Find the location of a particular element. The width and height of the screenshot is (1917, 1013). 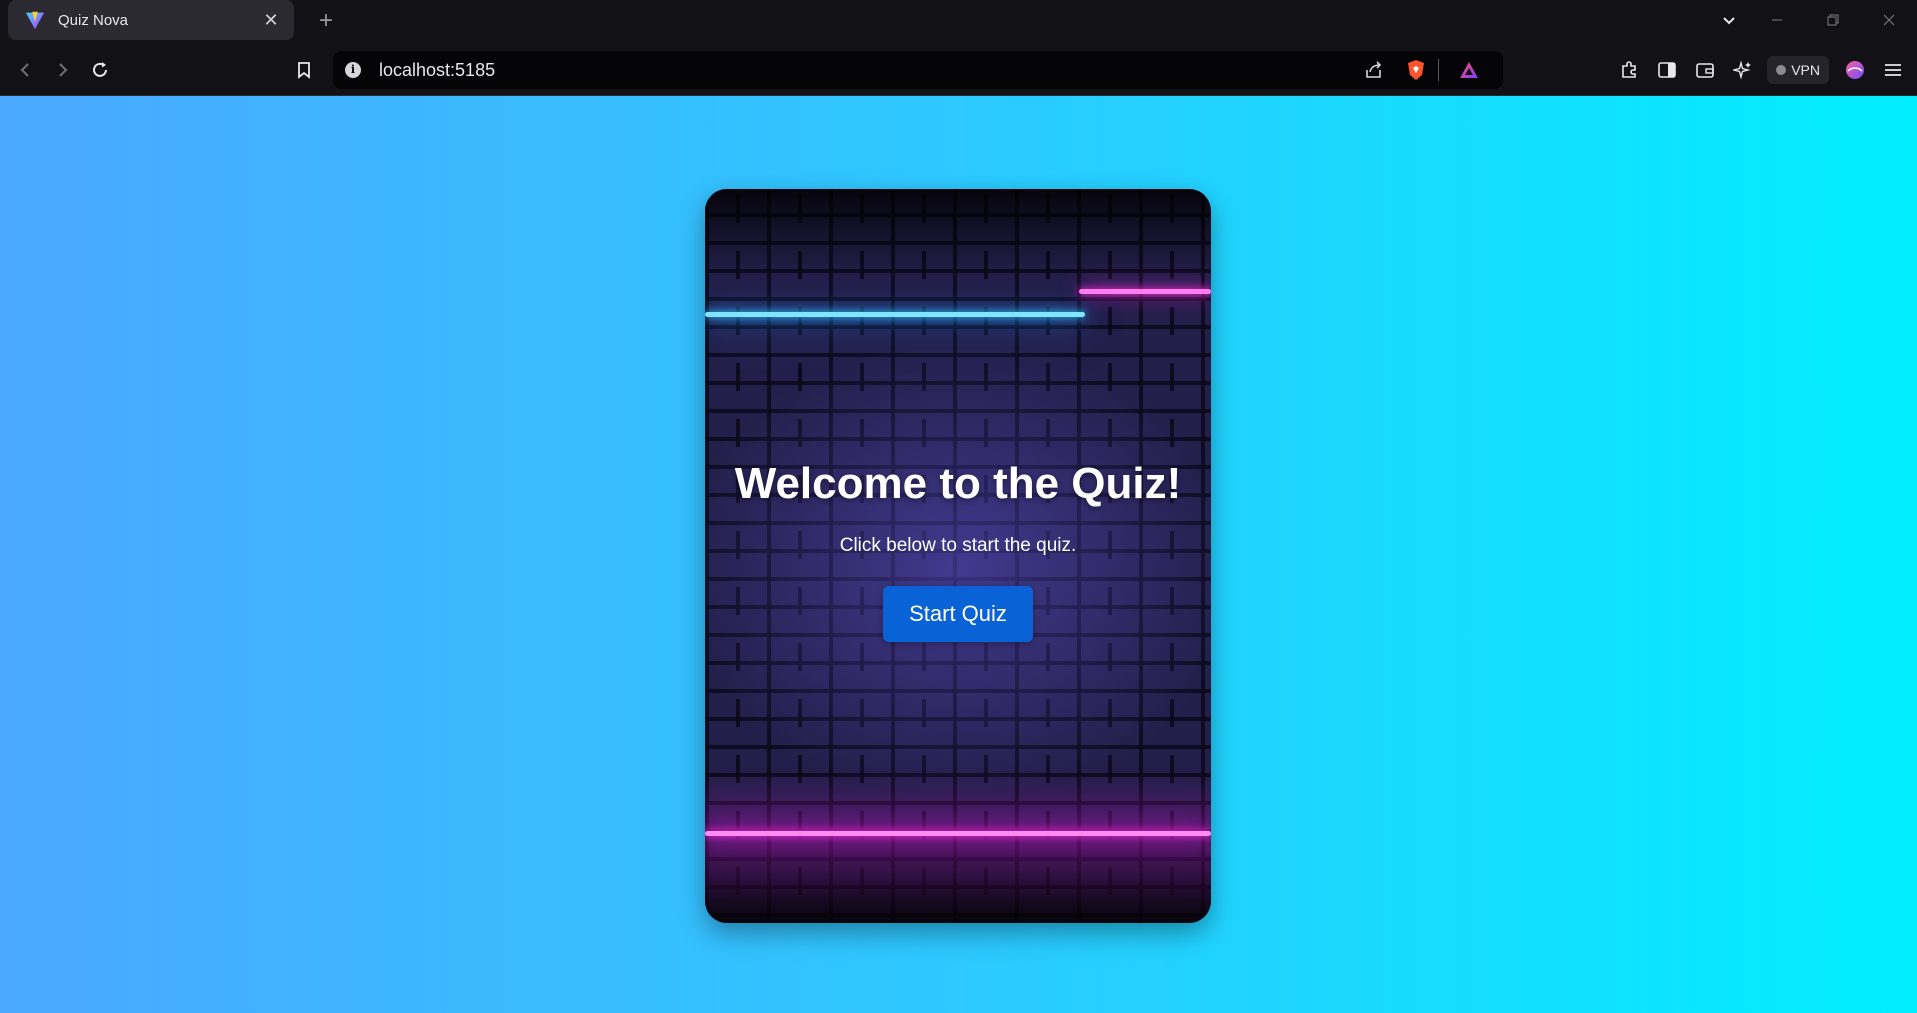

minimize-icon is located at coordinates (1777, 20).